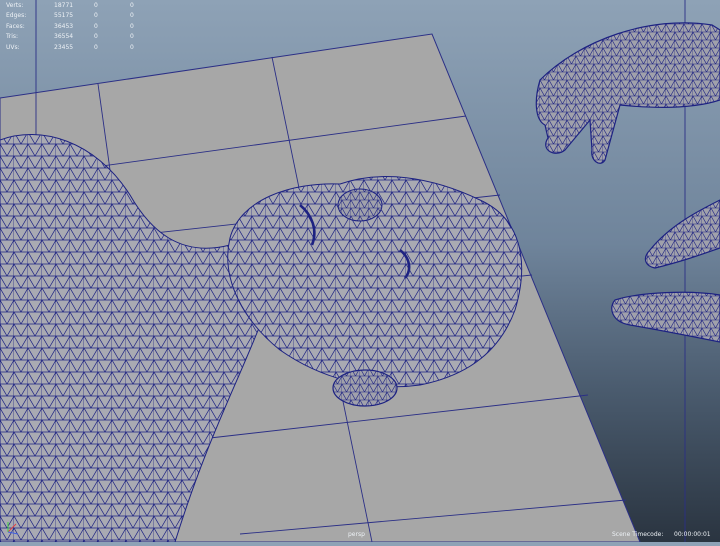  Describe the element at coordinates (365, 388) in the screenshot. I see `ear-mesh` at that location.